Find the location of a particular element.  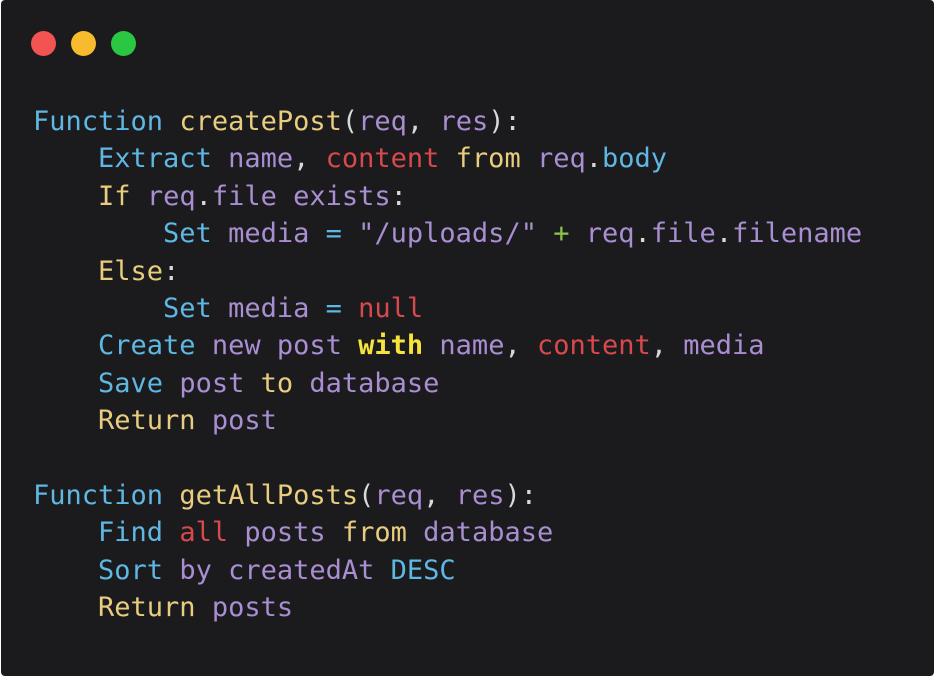

code-line: Save post to database is located at coordinates (447, 383).